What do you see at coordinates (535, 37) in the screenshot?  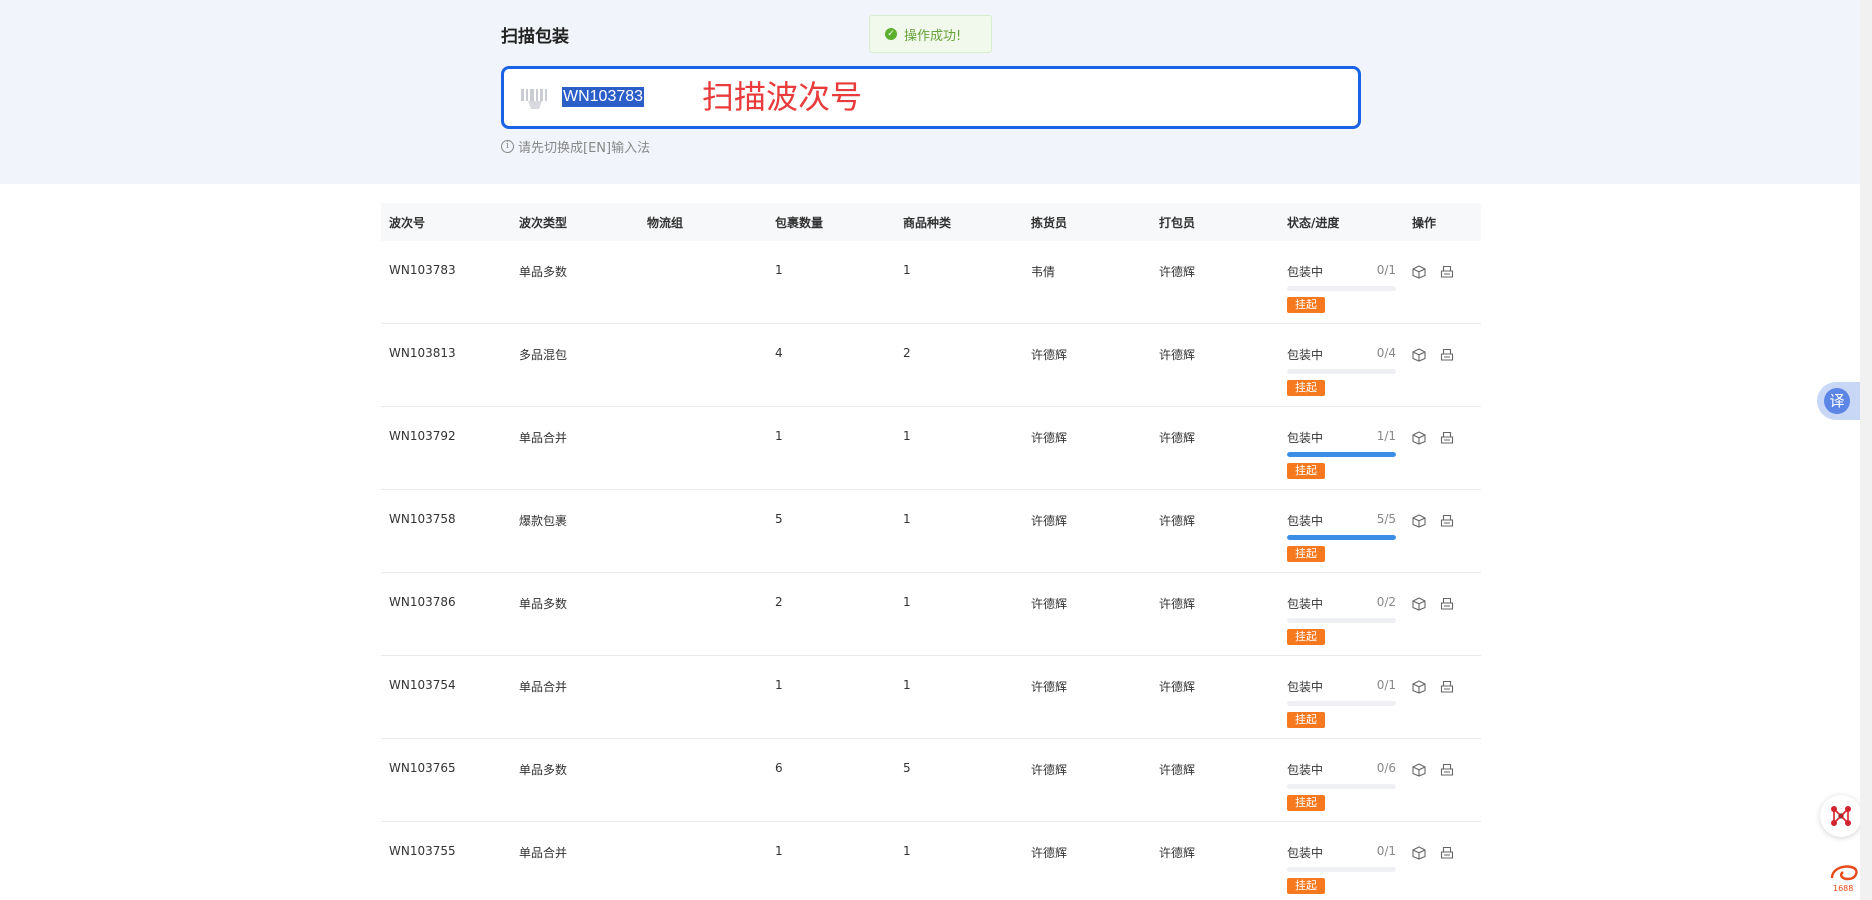 I see `page-title: 扫描包装` at bounding box center [535, 37].